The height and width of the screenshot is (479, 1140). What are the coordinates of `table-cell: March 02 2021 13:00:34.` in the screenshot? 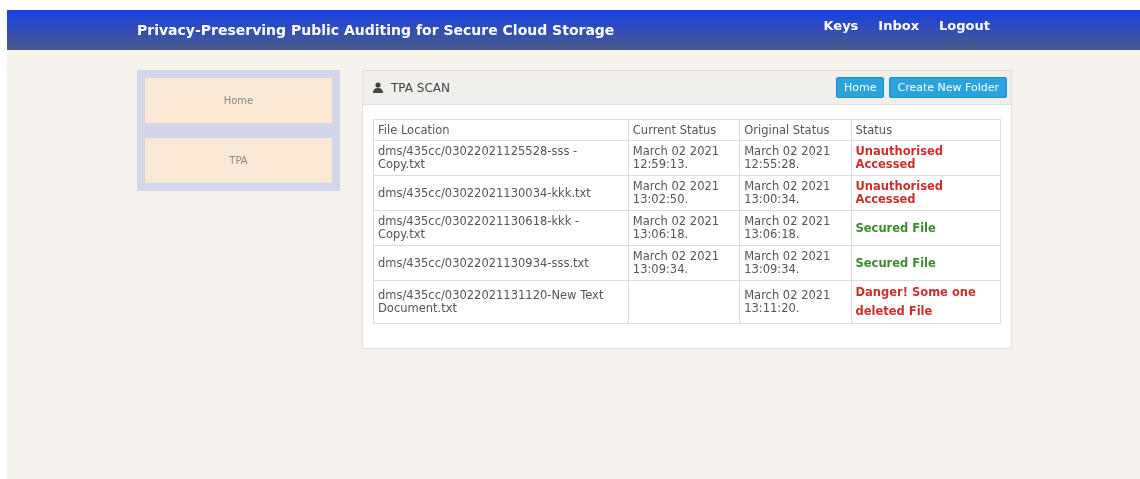 It's located at (795, 193).